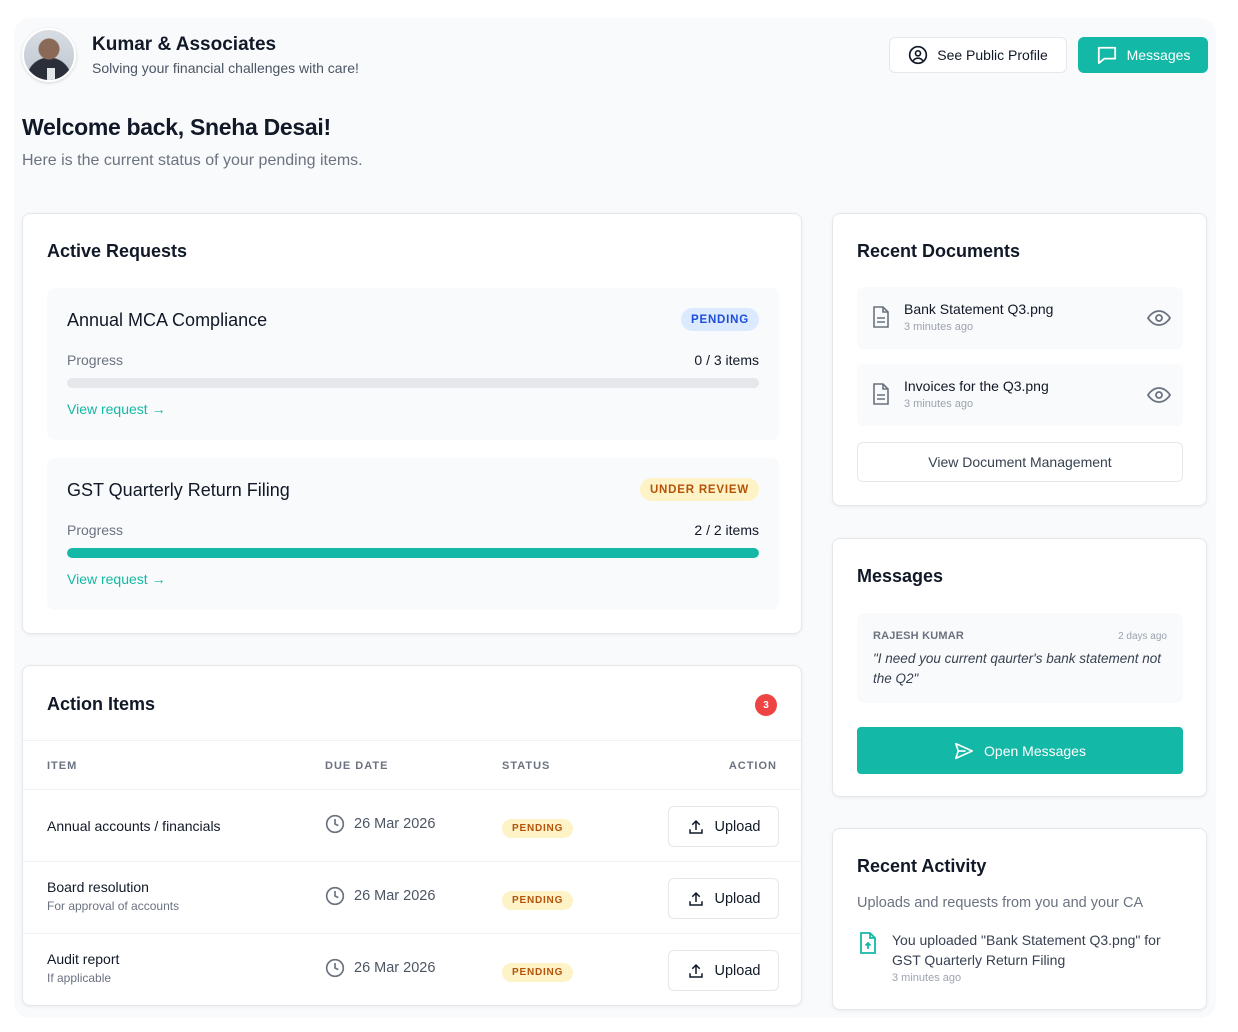 The image size is (1238, 1032). I want to click on message-time: 2 days ago, so click(1142, 636).